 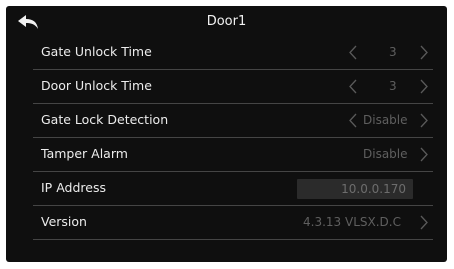 I want to click on ip-address-row: IP Address 10.0.0.170, so click(x=233, y=189).